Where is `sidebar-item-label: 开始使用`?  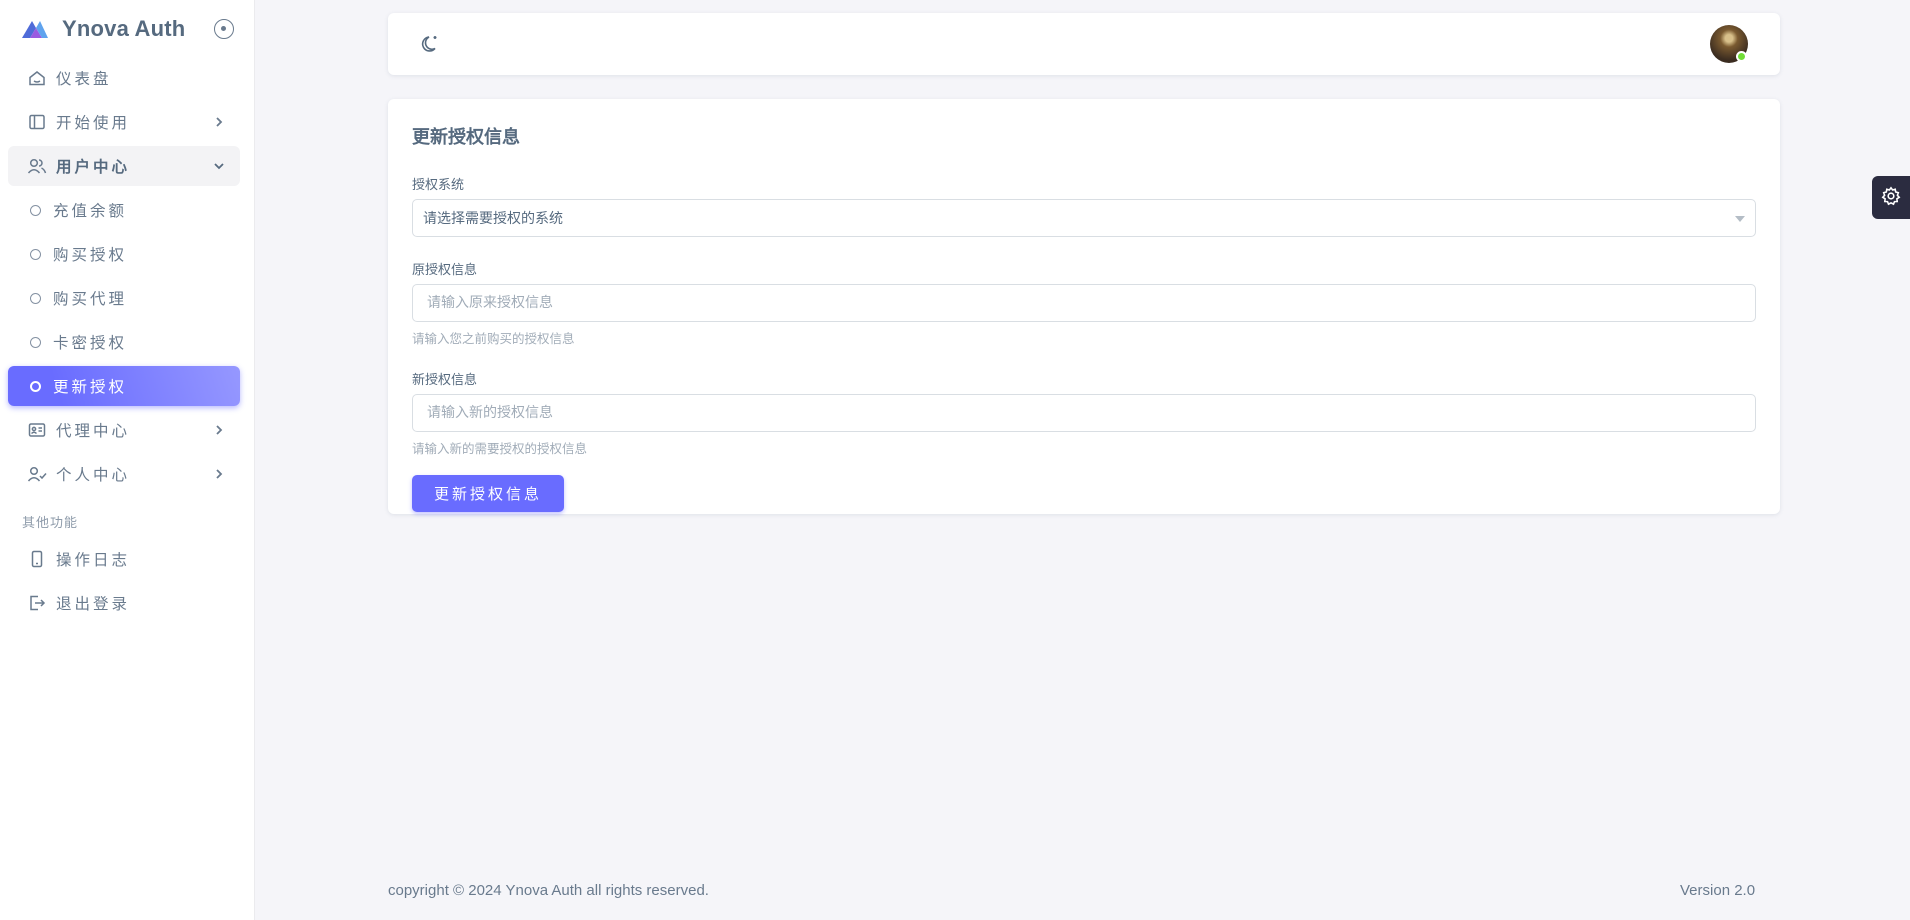 sidebar-item-label: 开始使用 is located at coordinates (93, 123).